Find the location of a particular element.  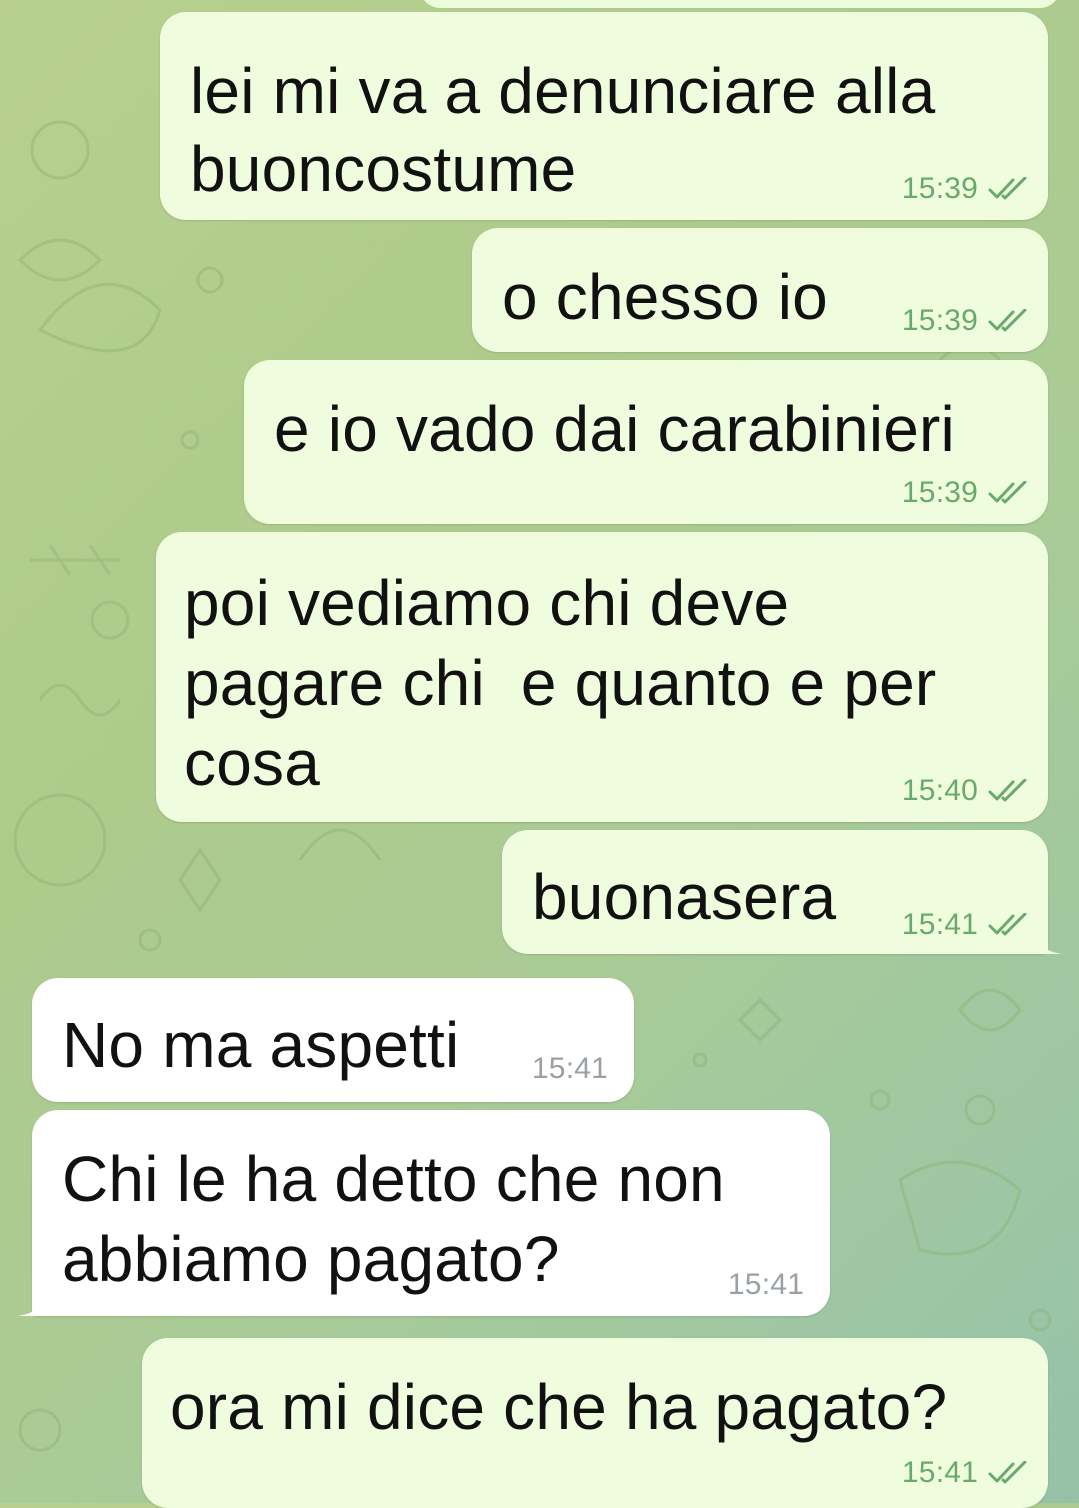

message-meta: 15:40 is located at coordinates (966, 791).